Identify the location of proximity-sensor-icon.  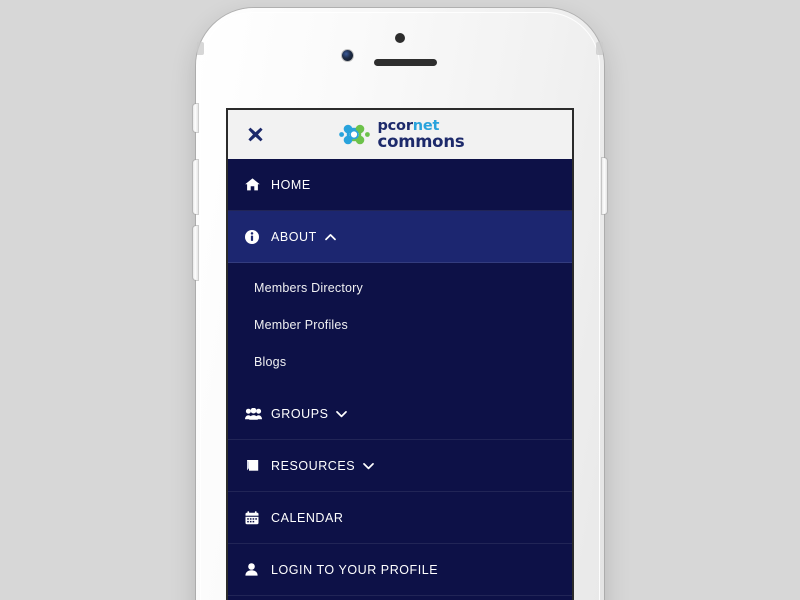
(400, 38).